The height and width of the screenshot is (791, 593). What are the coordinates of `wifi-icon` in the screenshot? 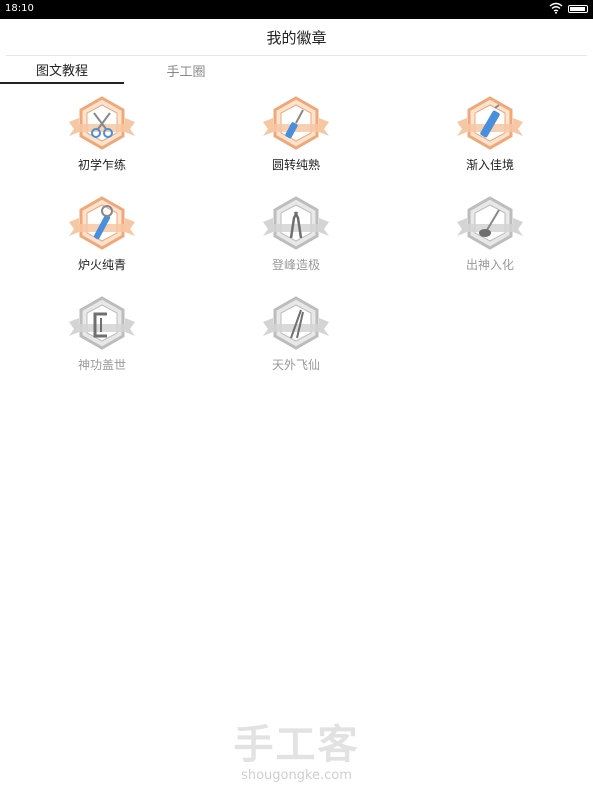 It's located at (556, 9).